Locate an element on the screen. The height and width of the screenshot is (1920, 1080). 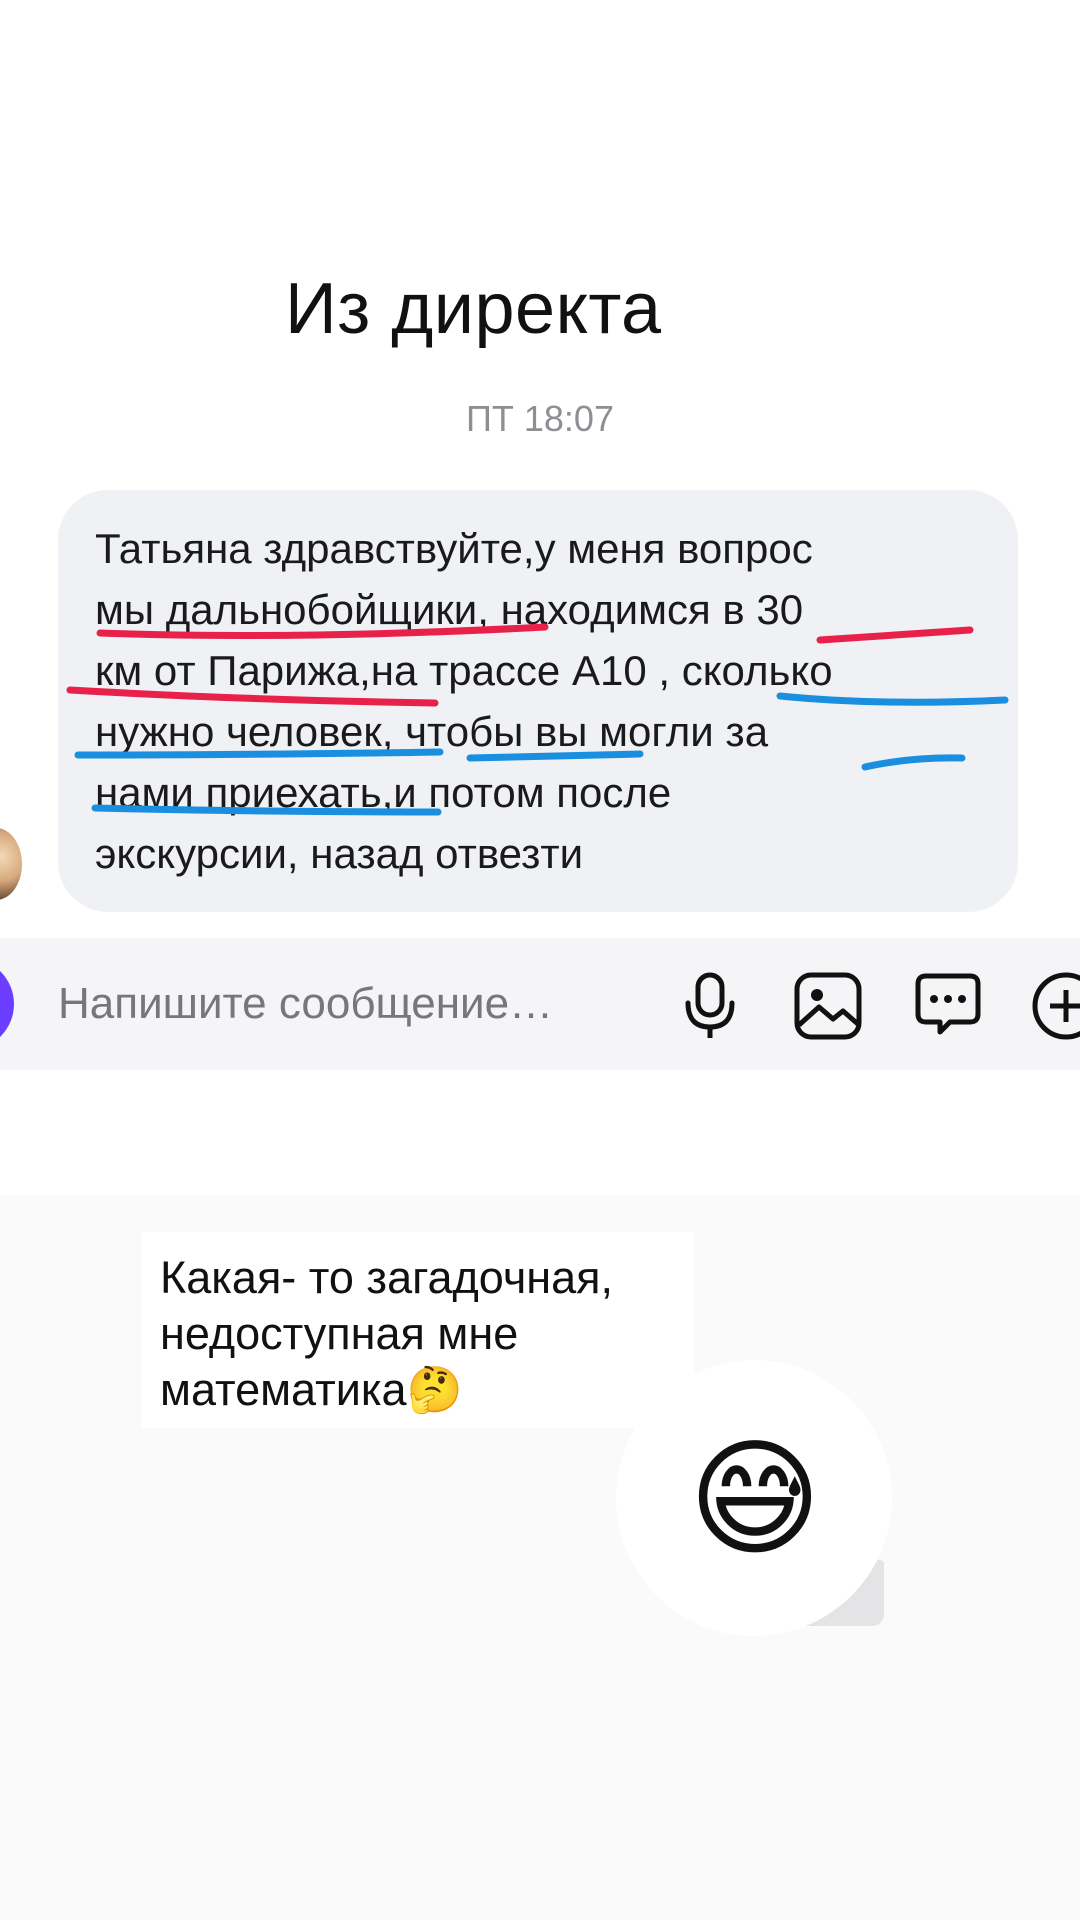
microphone-button is located at coordinates (710, 1006).